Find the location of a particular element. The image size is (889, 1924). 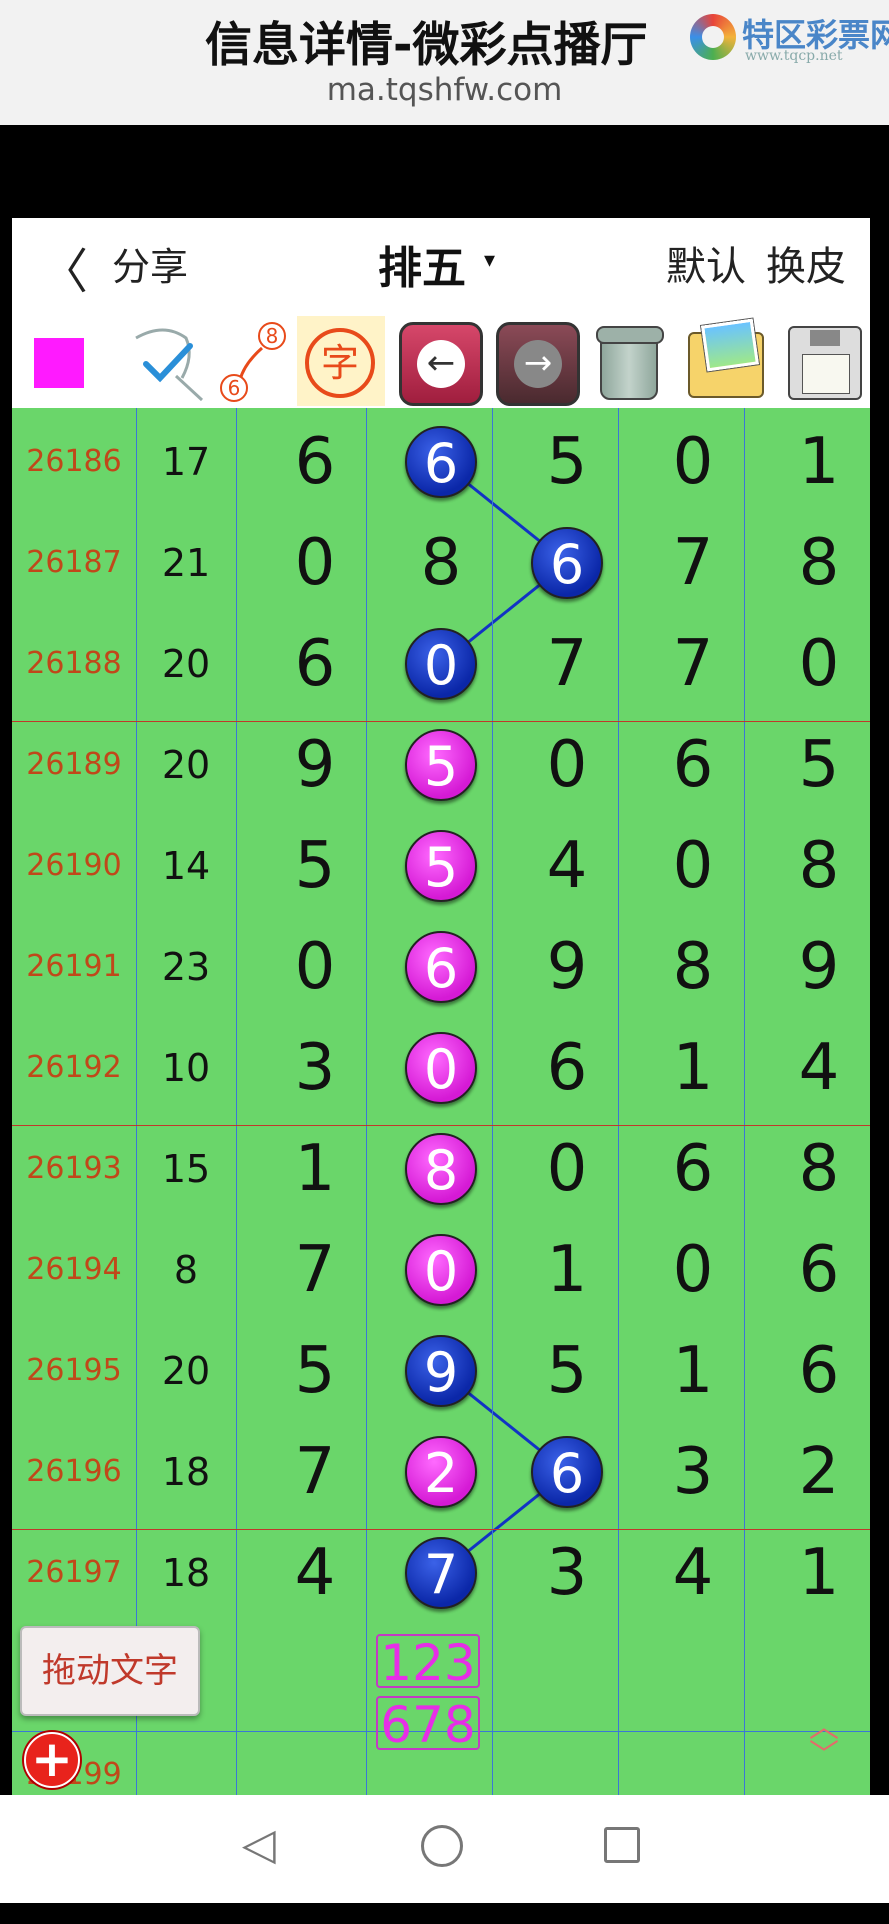

share-button: 分享 is located at coordinates (150, 263).